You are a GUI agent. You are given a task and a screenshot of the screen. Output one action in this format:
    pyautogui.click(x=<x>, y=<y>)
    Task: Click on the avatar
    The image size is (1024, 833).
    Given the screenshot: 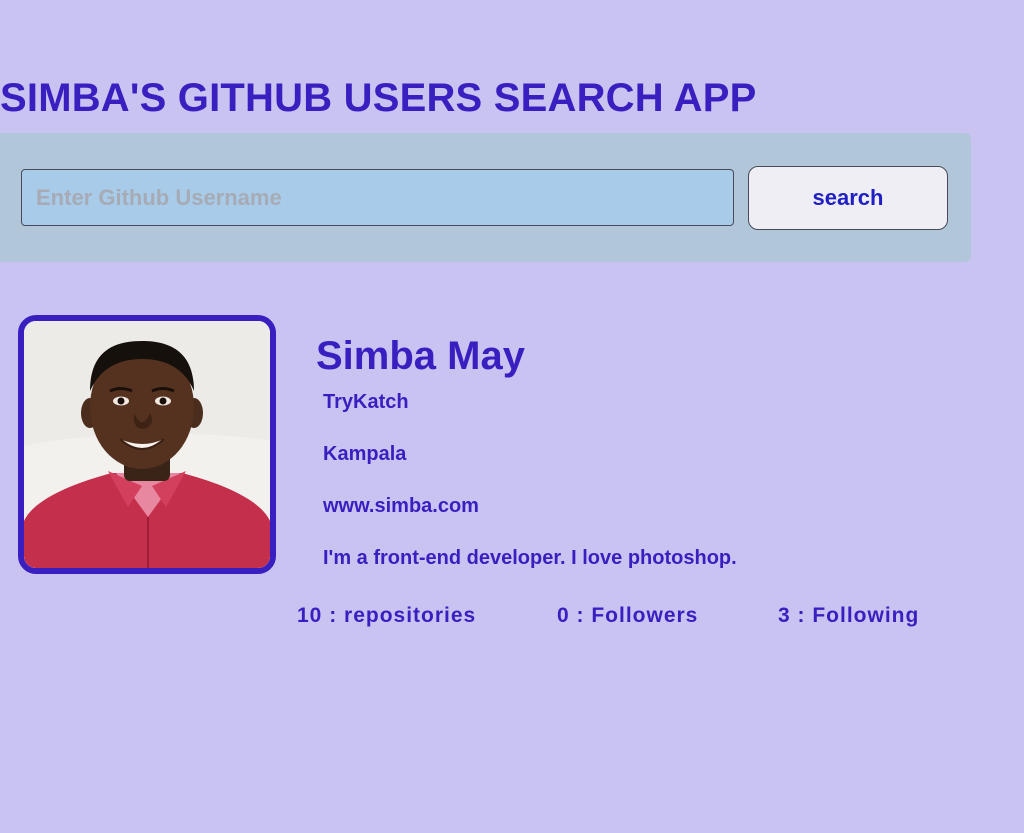 What is the action you would take?
    pyautogui.click(x=147, y=444)
    